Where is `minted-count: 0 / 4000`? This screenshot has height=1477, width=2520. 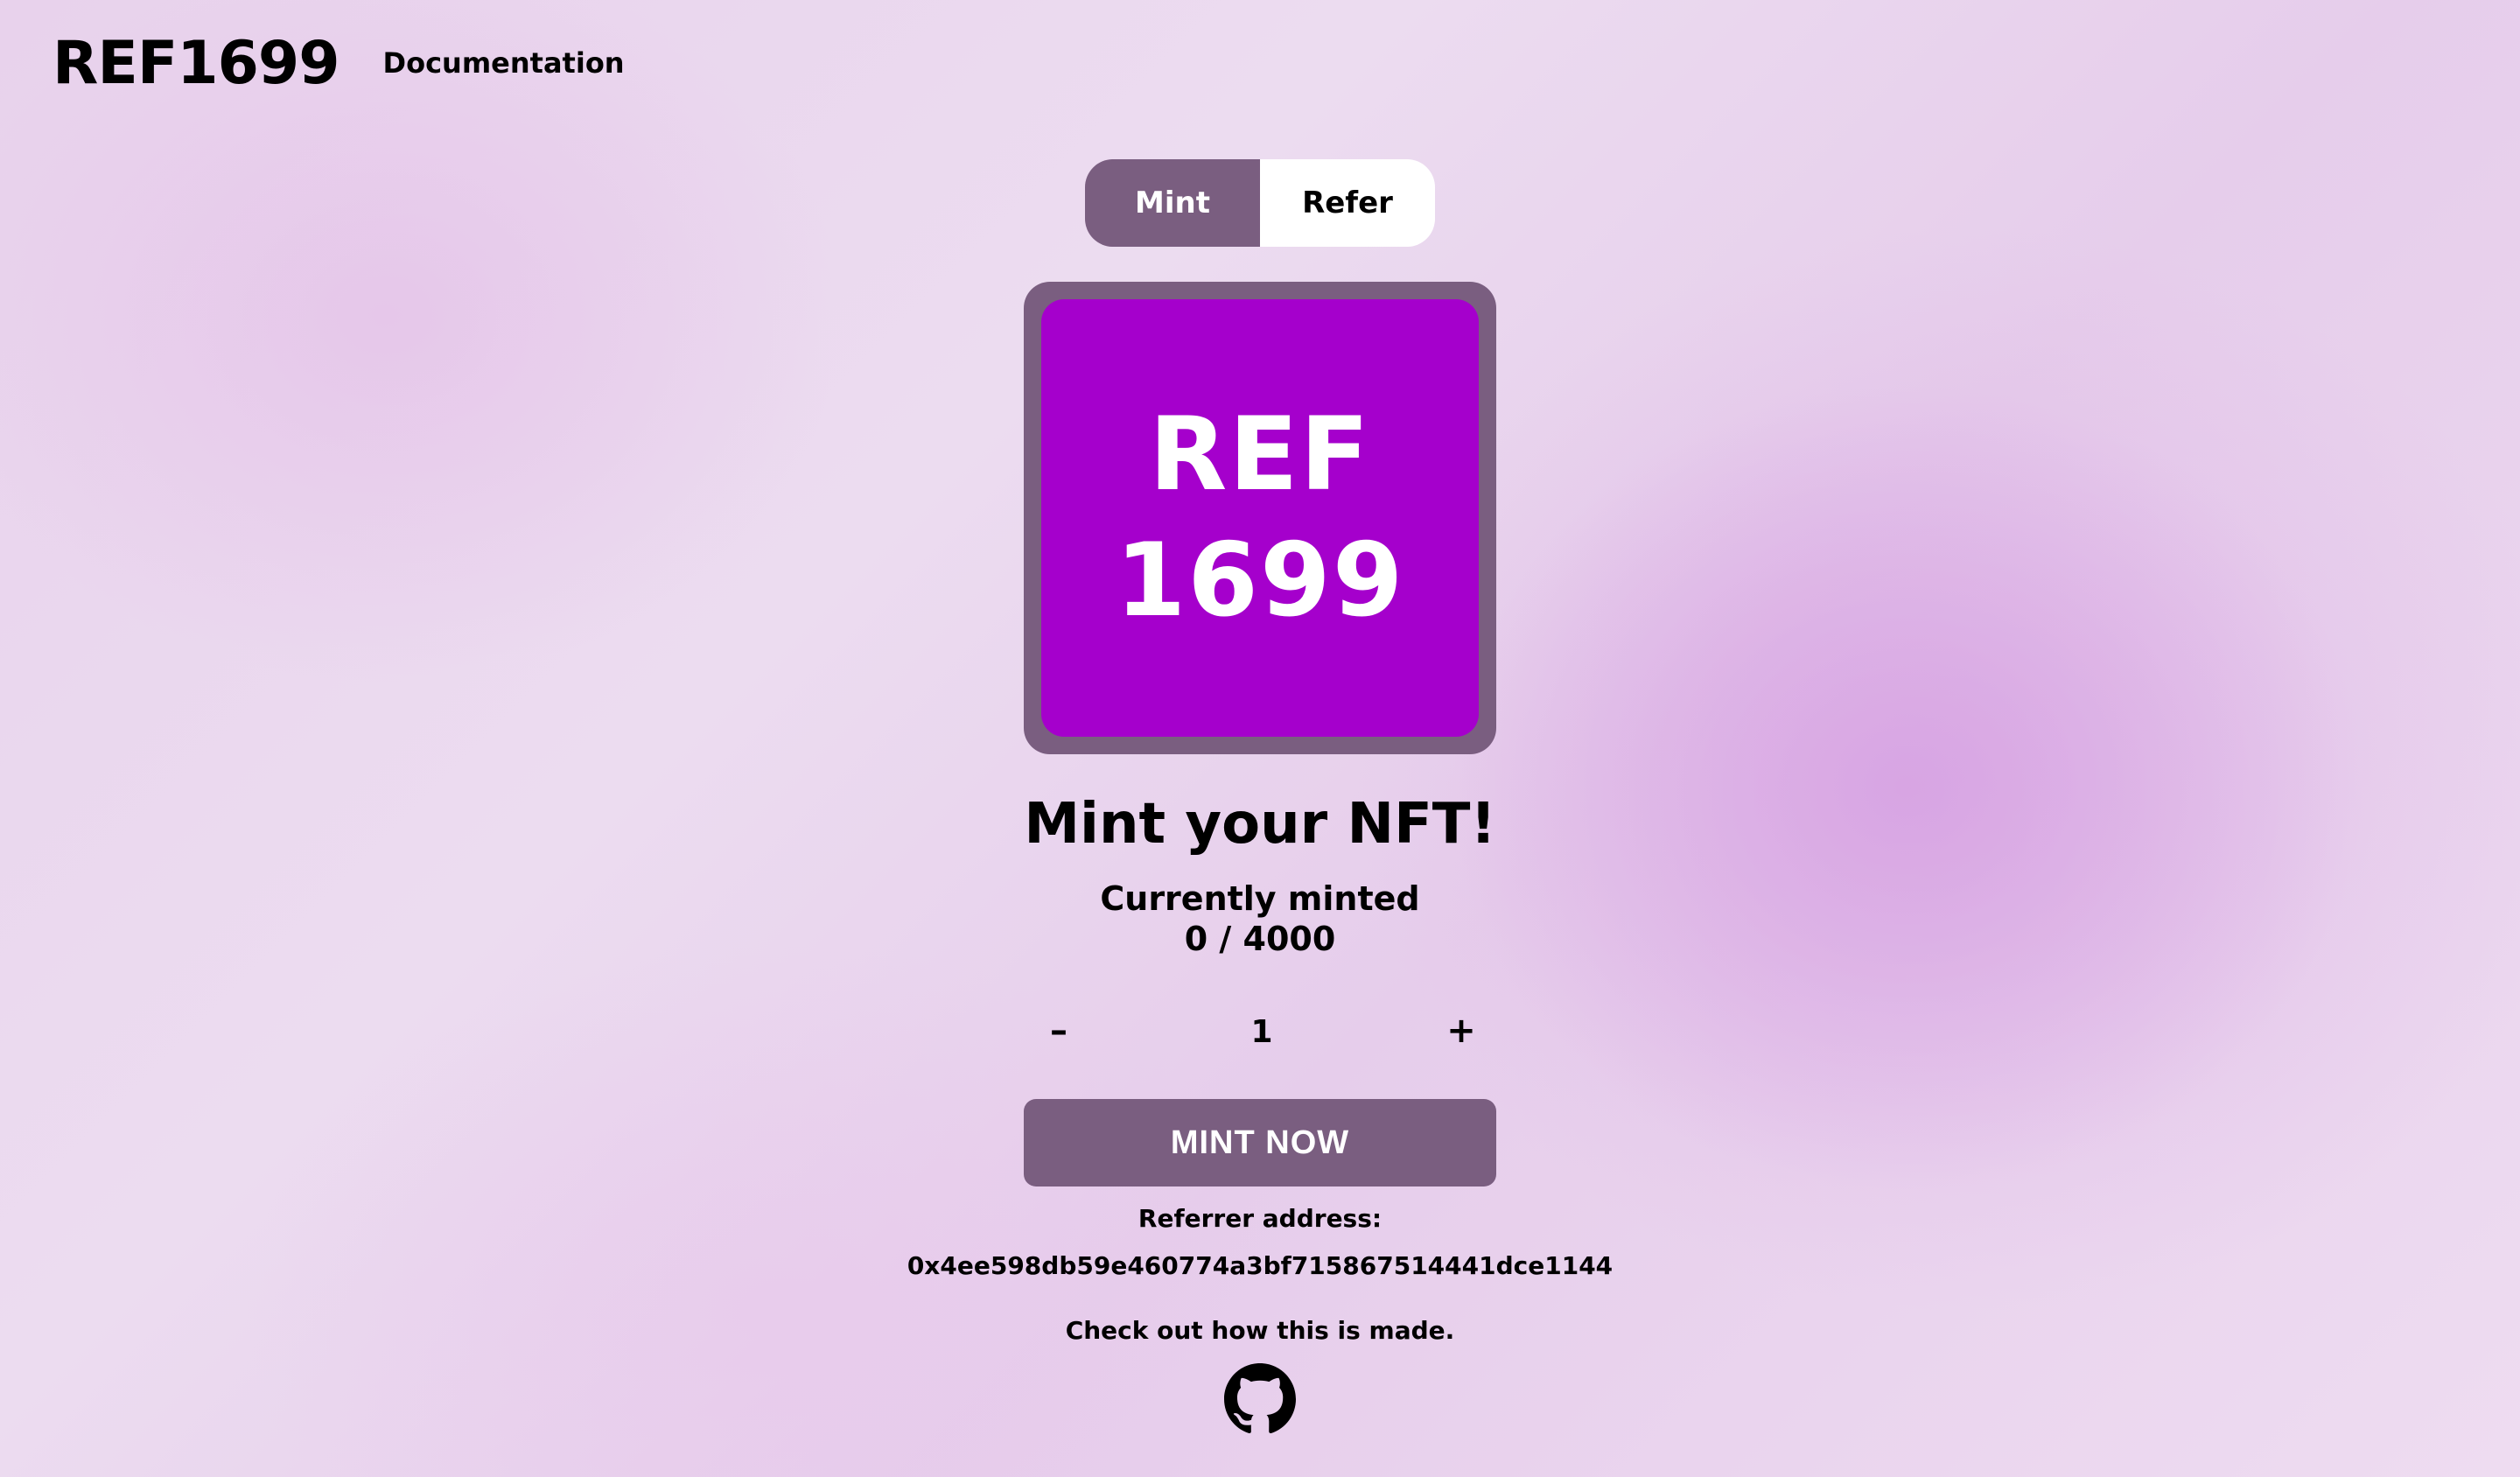
minted-count: 0 / 4000 is located at coordinates (1260, 939).